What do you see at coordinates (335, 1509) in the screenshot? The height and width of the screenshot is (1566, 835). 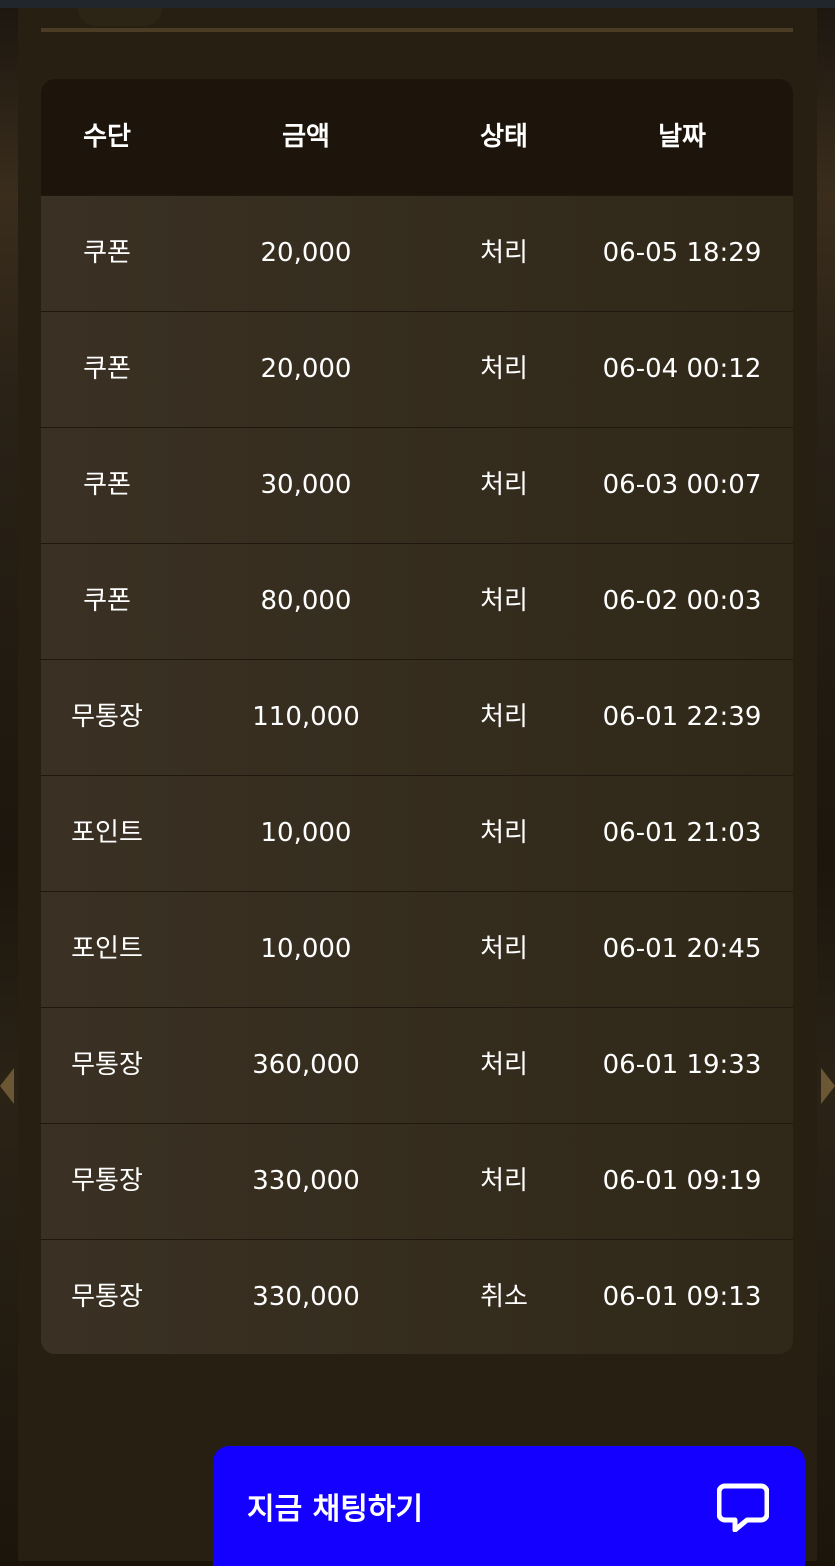 I see `chat-button-label: 지금 채팅하기` at bounding box center [335, 1509].